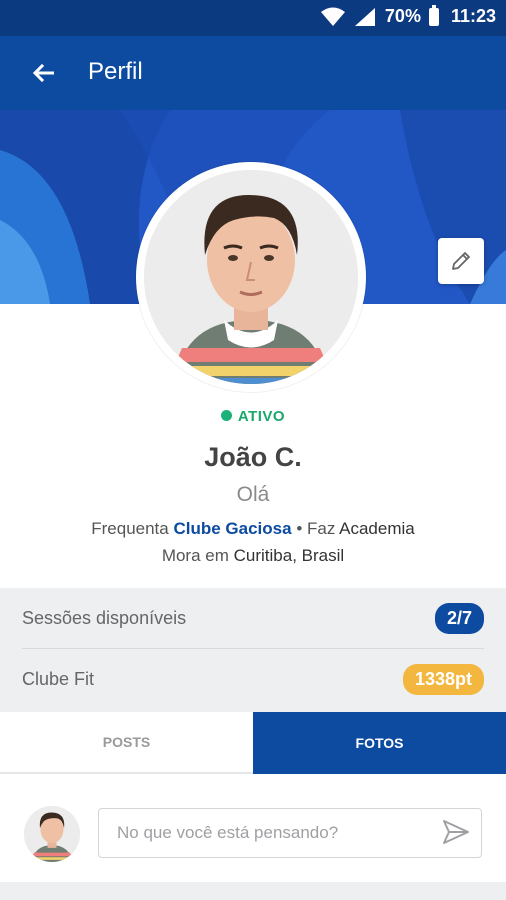  I want to click on stats-panel: Sessões disponíveis 2/7 Clube Fit 1338pt, so click(253, 650).